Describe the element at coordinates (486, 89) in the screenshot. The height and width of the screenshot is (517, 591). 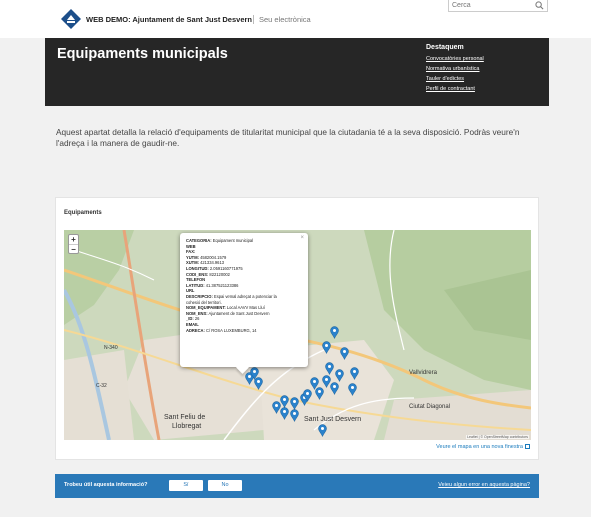
I see `highlight-link-perfil: Perfil de contractant` at that location.